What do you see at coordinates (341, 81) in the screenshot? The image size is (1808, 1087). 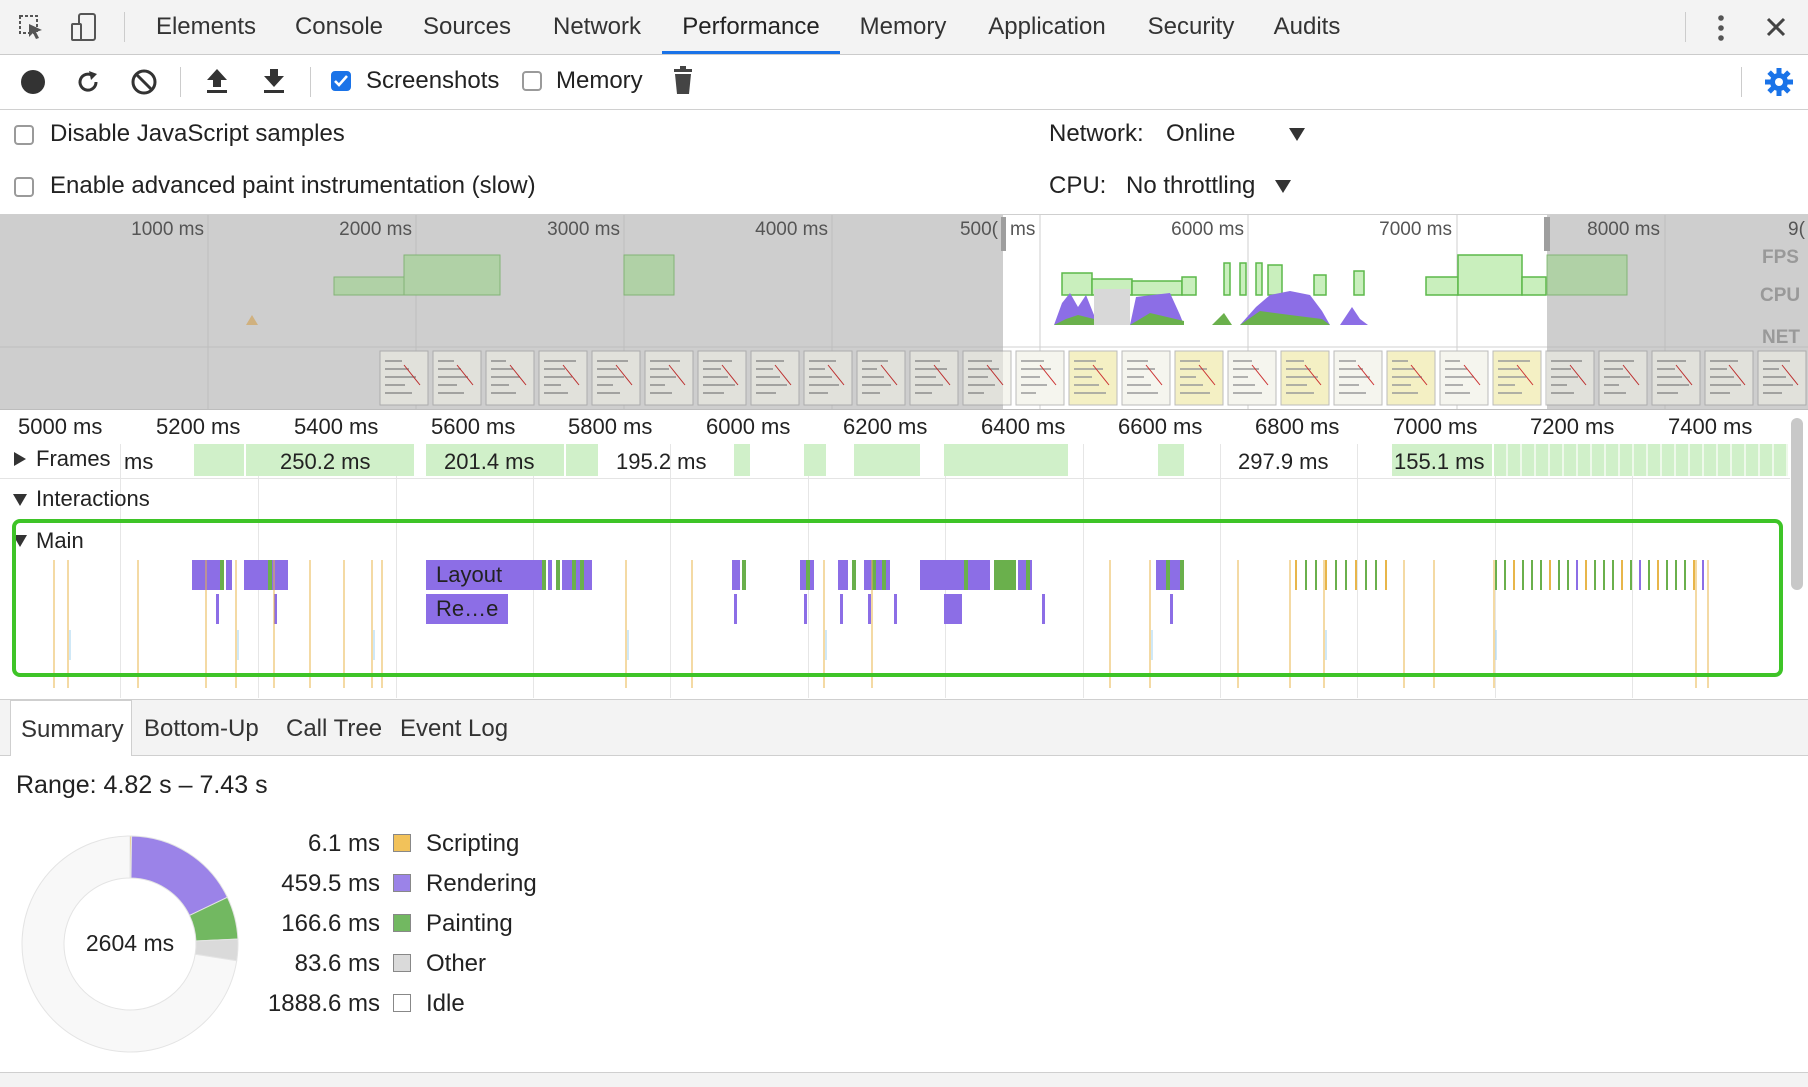 I see `screenshots-checkbox` at bounding box center [341, 81].